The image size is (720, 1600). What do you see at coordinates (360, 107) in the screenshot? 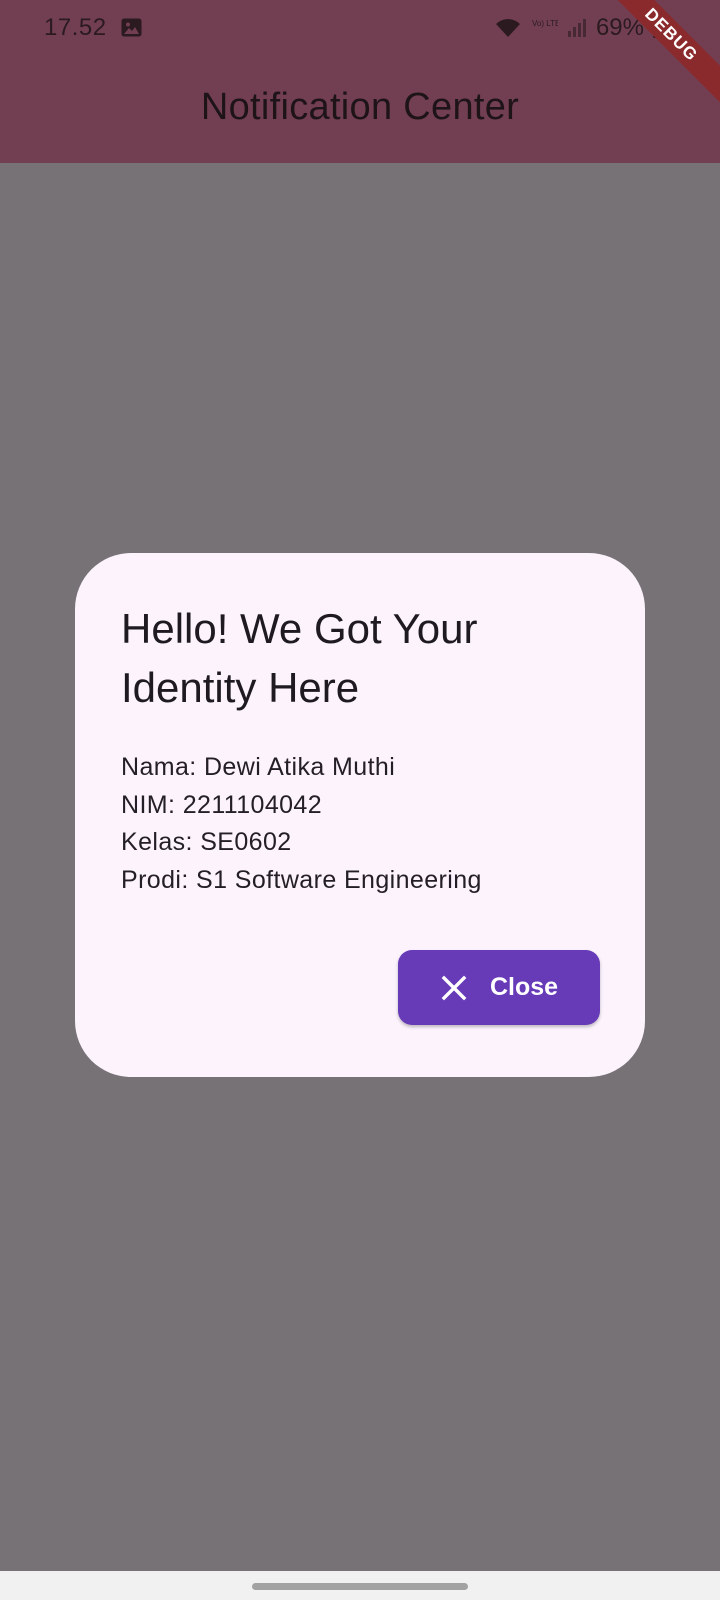
I see `page-title: Notification Center` at bounding box center [360, 107].